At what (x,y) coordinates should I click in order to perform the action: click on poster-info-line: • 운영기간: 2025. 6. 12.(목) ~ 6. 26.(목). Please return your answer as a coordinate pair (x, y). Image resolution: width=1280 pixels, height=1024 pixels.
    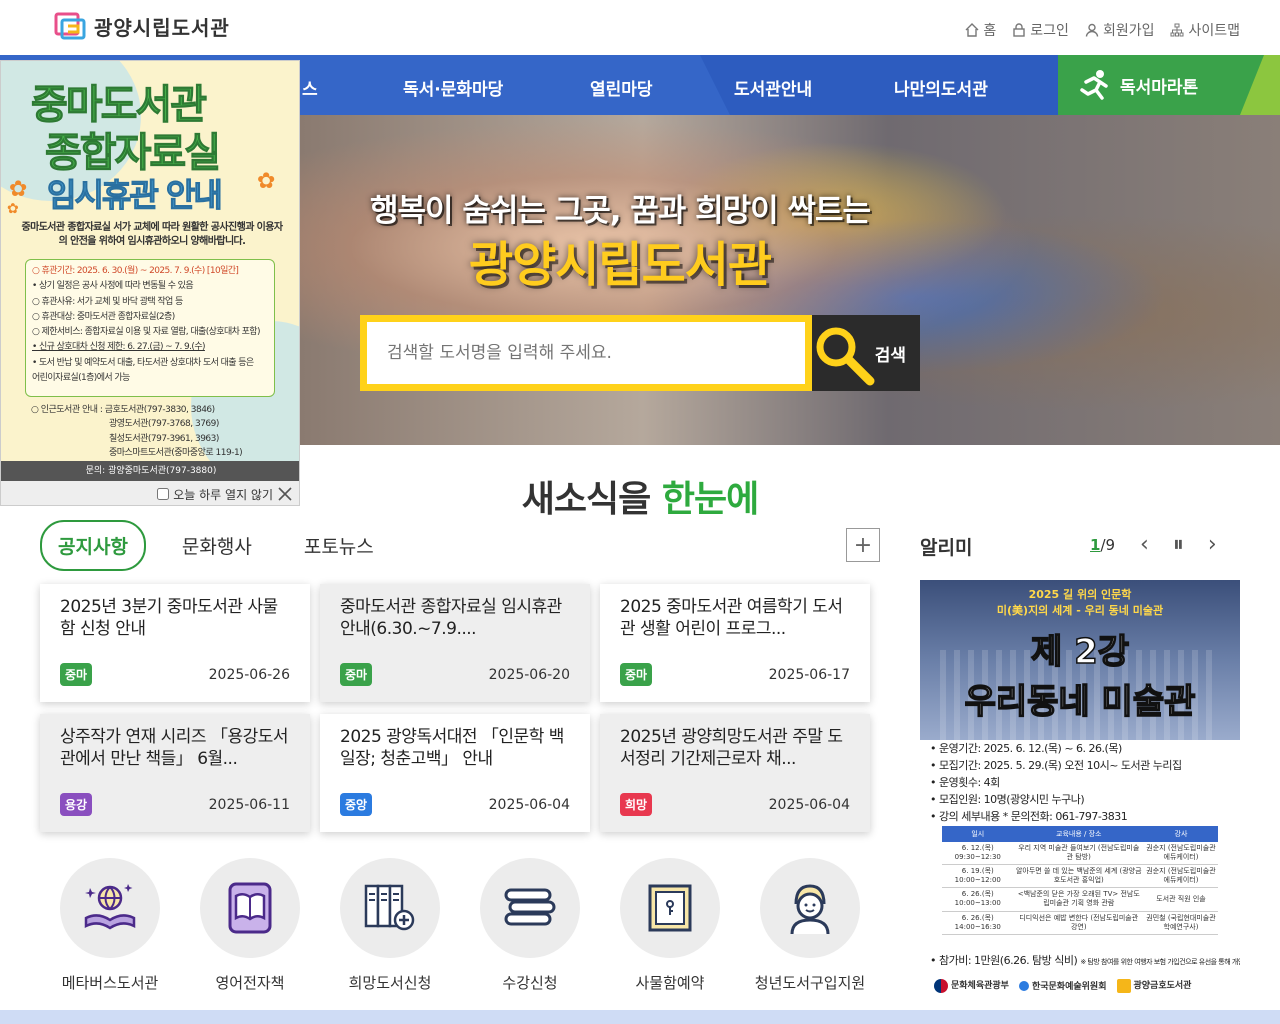
    Looking at the image, I should click on (1026, 748).